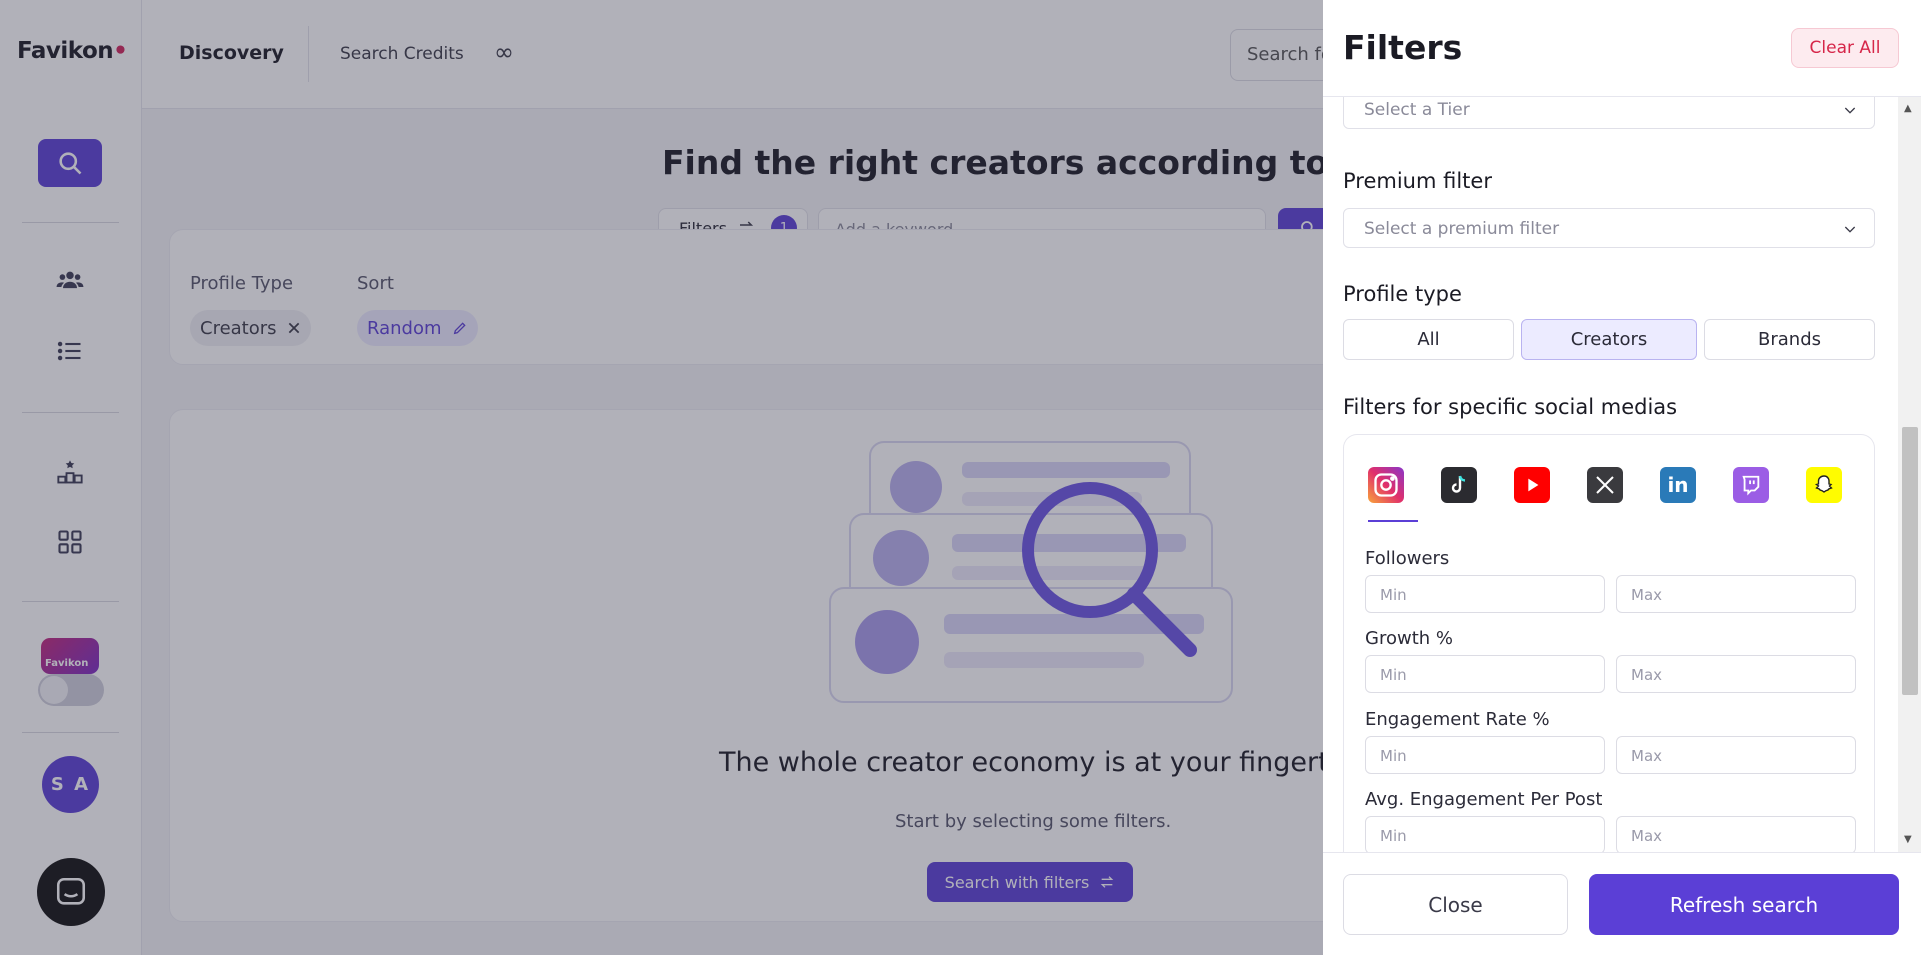  Describe the element at coordinates (1485, 674) in the screenshot. I see `growth-min-input: Min` at that location.